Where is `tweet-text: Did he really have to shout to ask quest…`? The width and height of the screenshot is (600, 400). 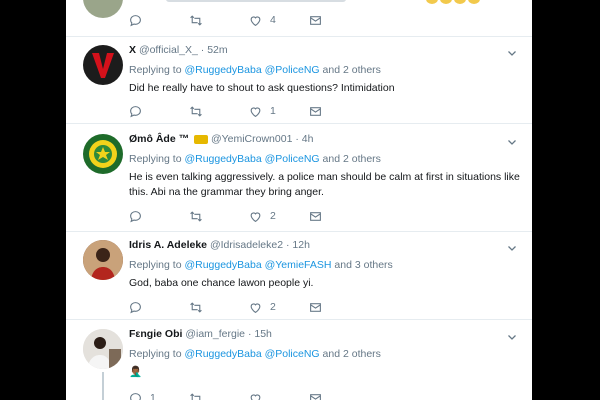 tweet-text: Did he really have to shout to ask quest… is located at coordinates (262, 88).